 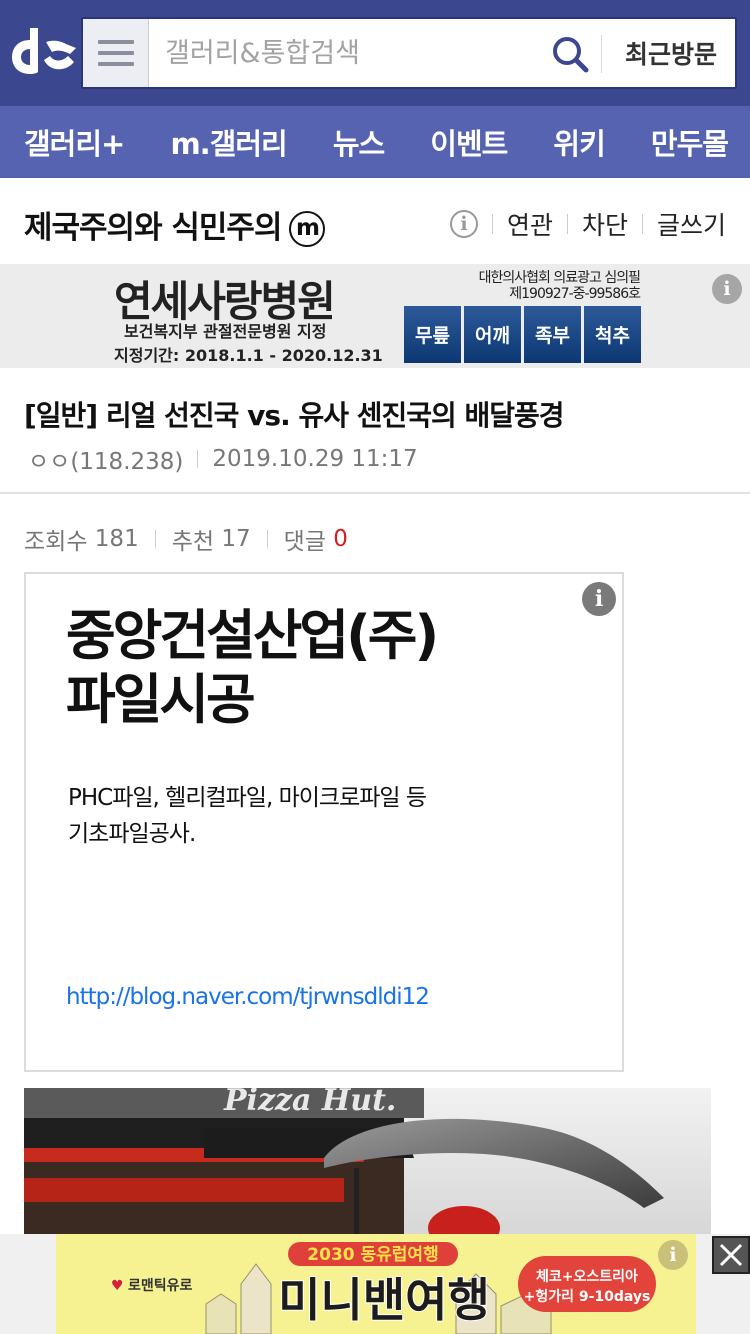 I want to click on minor-gallery-badge: m, so click(x=307, y=229).